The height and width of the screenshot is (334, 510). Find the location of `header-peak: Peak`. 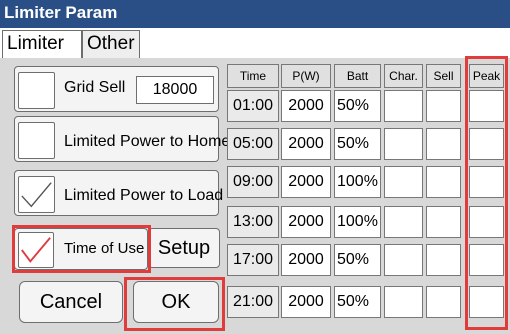

header-peak: Peak is located at coordinates (486, 76).